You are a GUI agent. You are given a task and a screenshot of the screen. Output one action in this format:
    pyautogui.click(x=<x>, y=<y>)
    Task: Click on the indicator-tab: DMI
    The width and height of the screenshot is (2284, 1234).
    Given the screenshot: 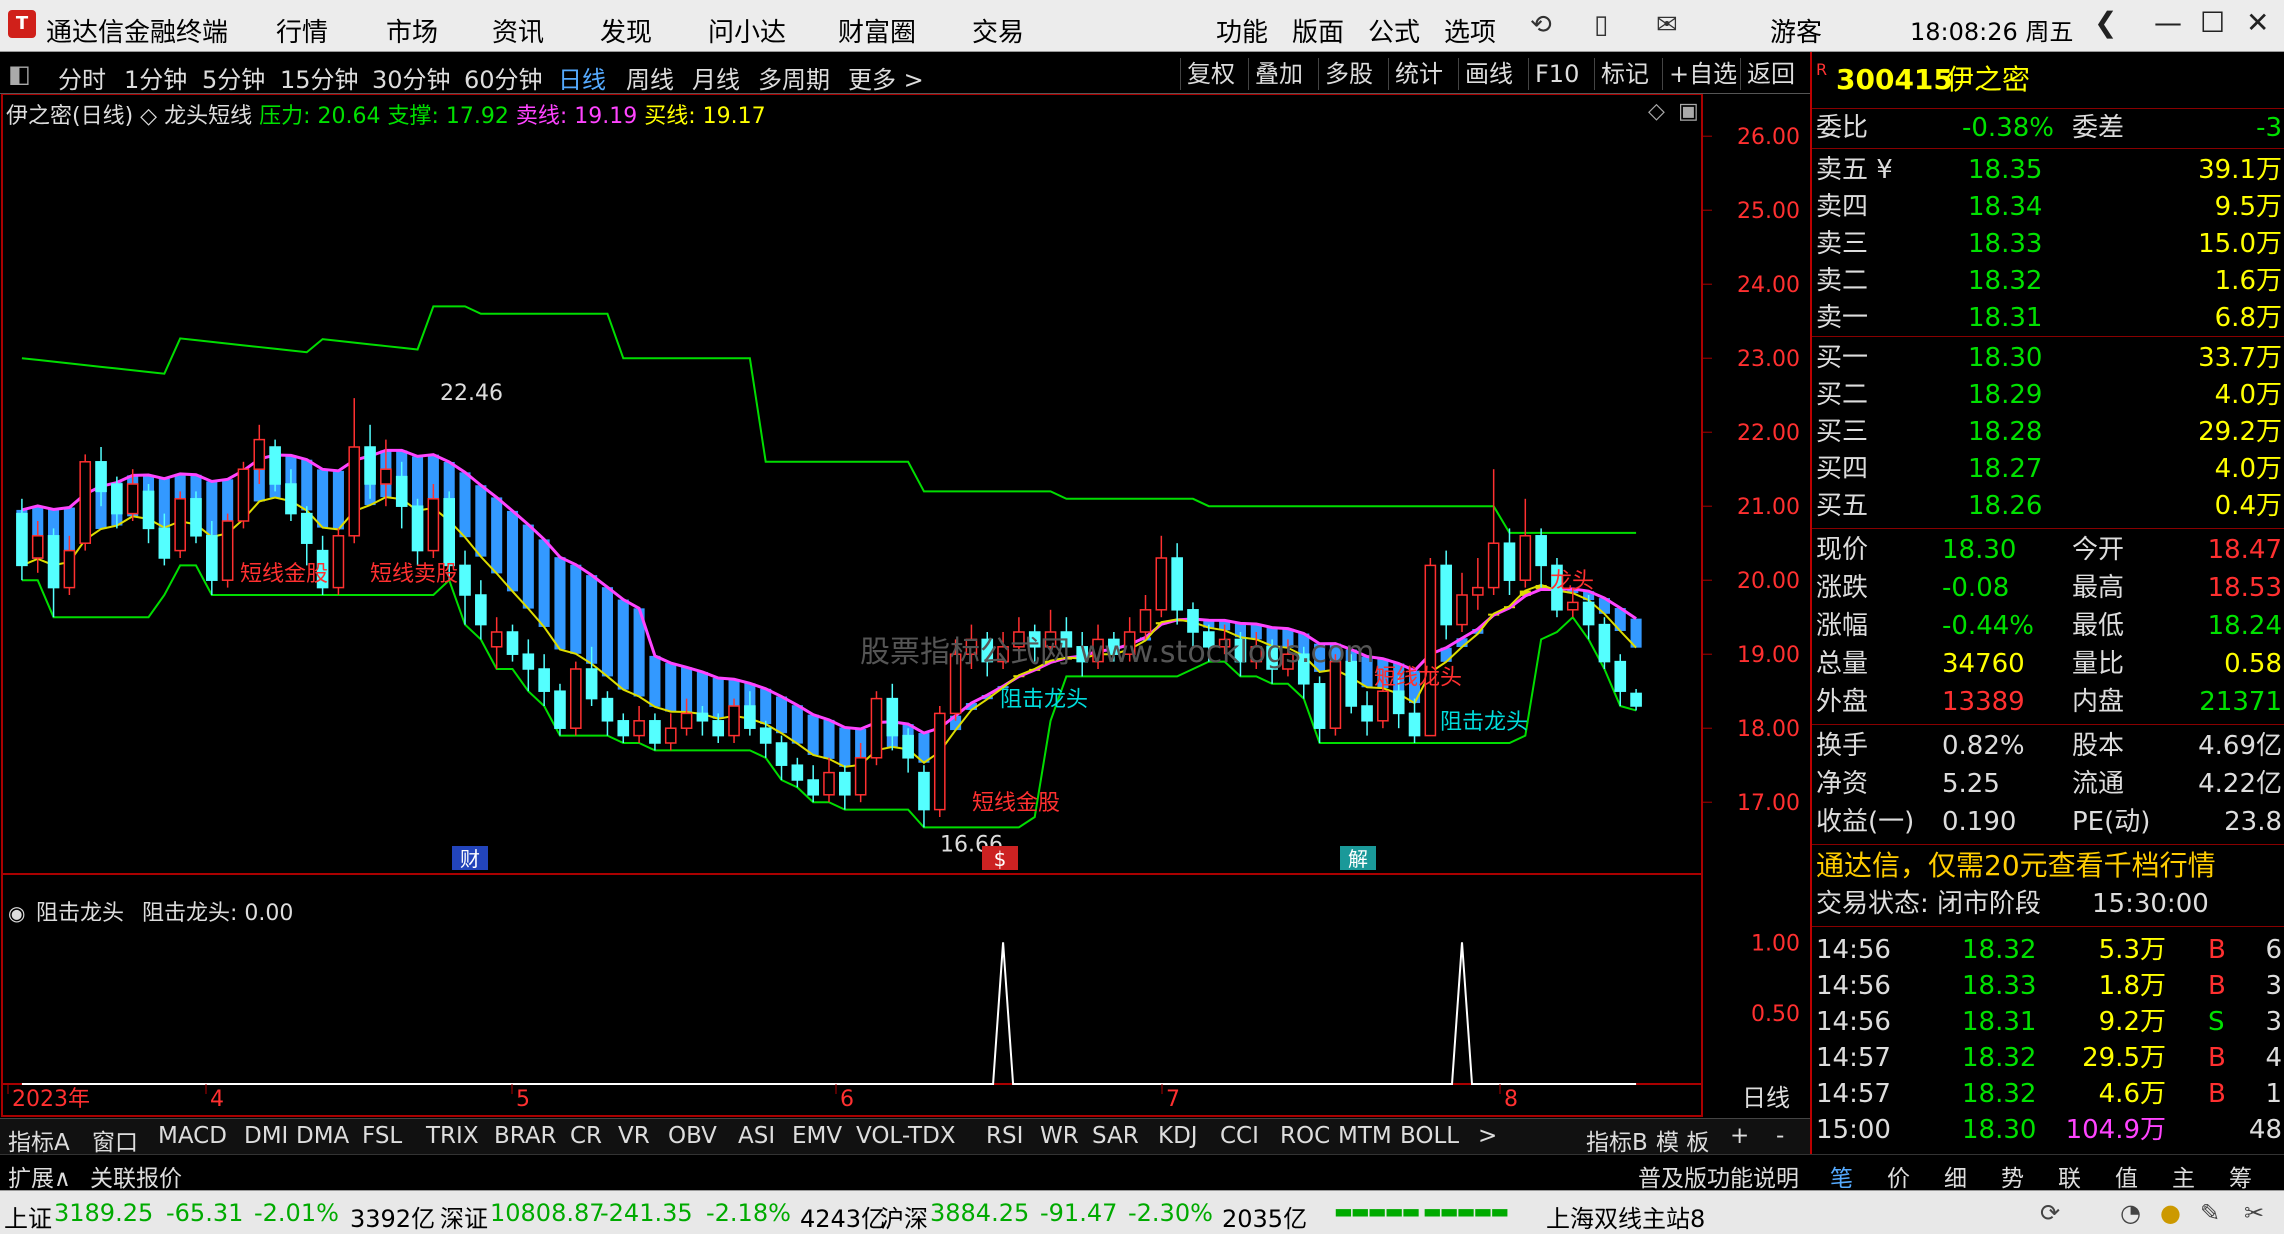 What is the action you would take?
    pyautogui.click(x=266, y=1136)
    